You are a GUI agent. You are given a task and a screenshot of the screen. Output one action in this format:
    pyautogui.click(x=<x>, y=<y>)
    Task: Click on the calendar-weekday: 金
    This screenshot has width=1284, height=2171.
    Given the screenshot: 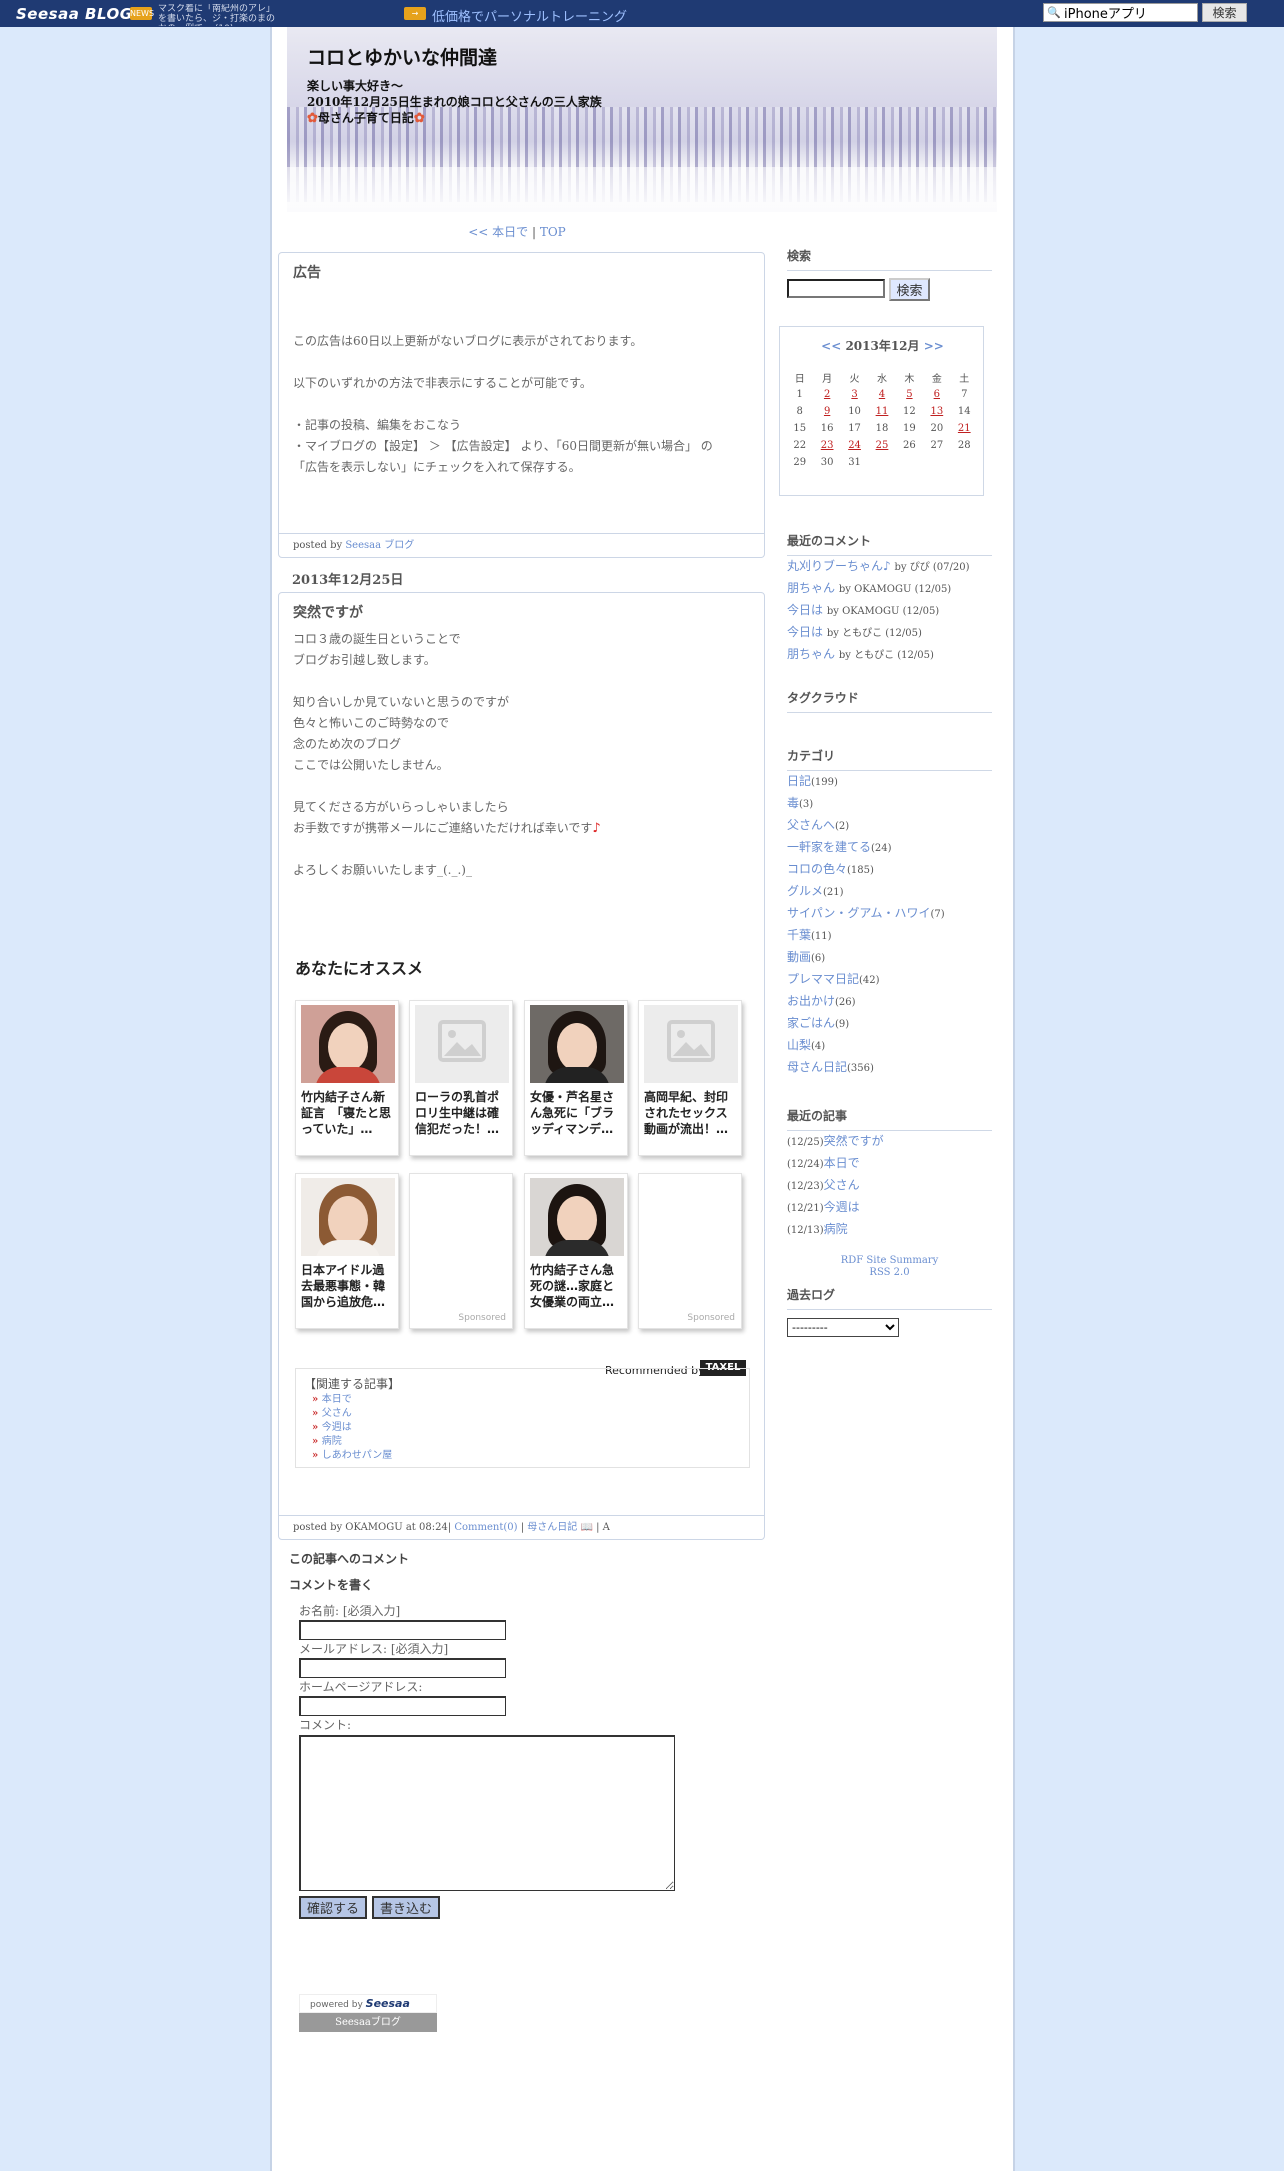 What is the action you would take?
    pyautogui.click(x=936, y=379)
    